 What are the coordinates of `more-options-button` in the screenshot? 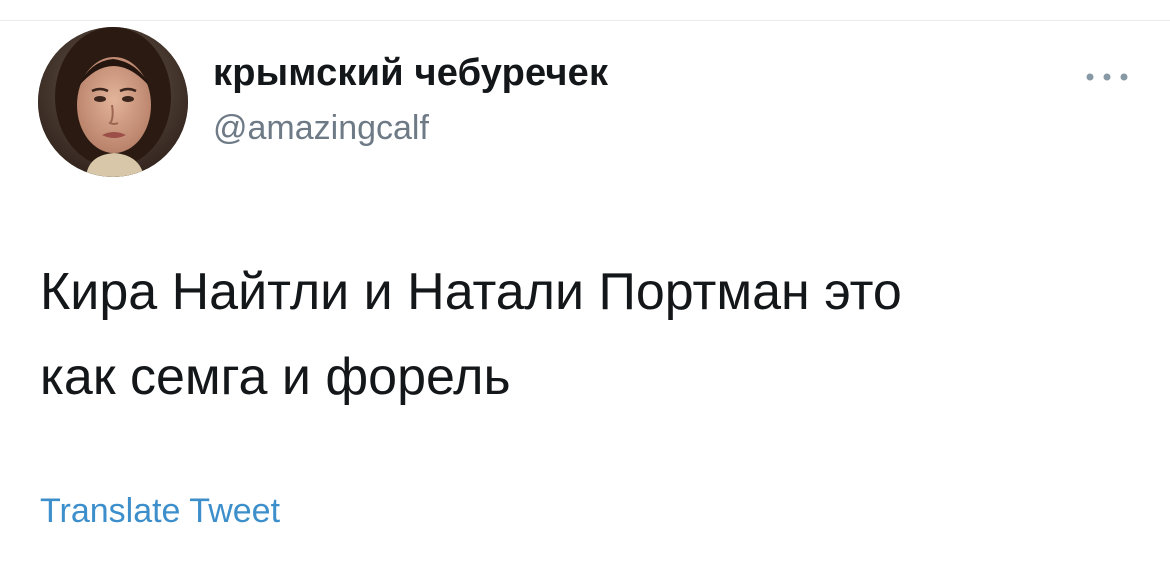 It's located at (1107, 77).